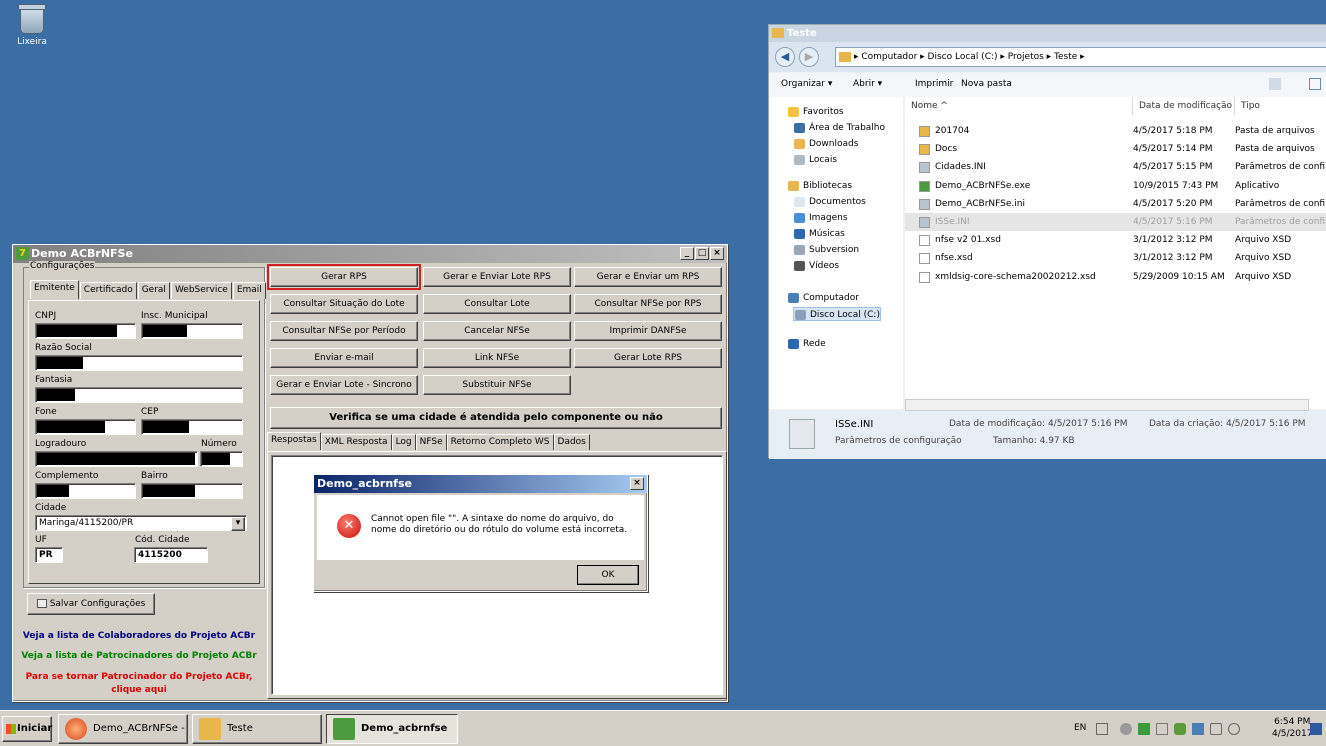  I want to click on gerar-lote-rps-button: Gerar Lote RPS, so click(648, 358).